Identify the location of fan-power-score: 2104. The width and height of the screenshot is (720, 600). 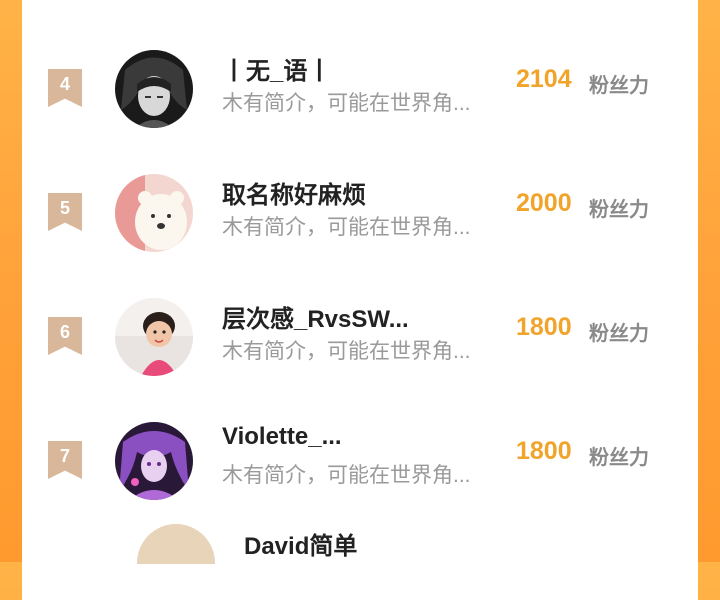
(544, 79).